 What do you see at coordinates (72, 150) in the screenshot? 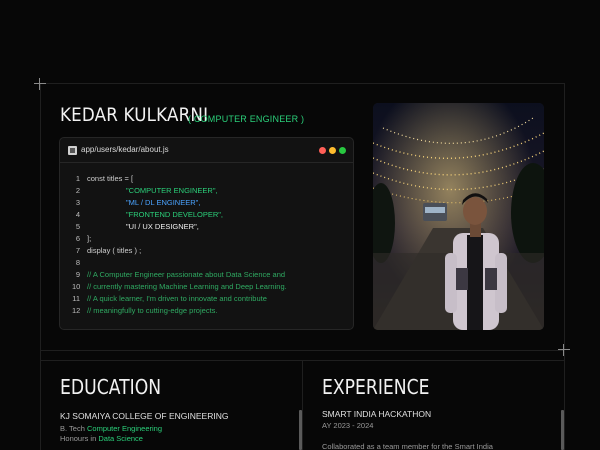
I see `file-icon` at bounding box center [72, 150].